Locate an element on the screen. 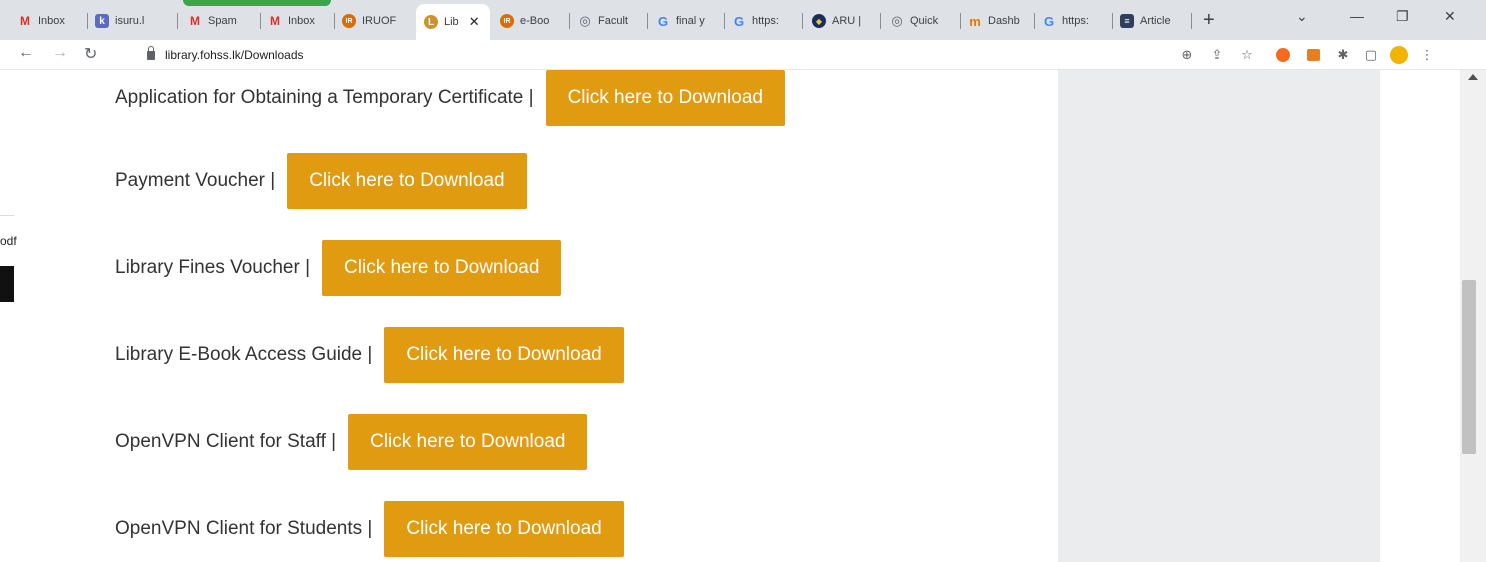 This screenshot has width=1486, height=562. zoom-icon: ⊕ is located at coordinates (1187, 55).